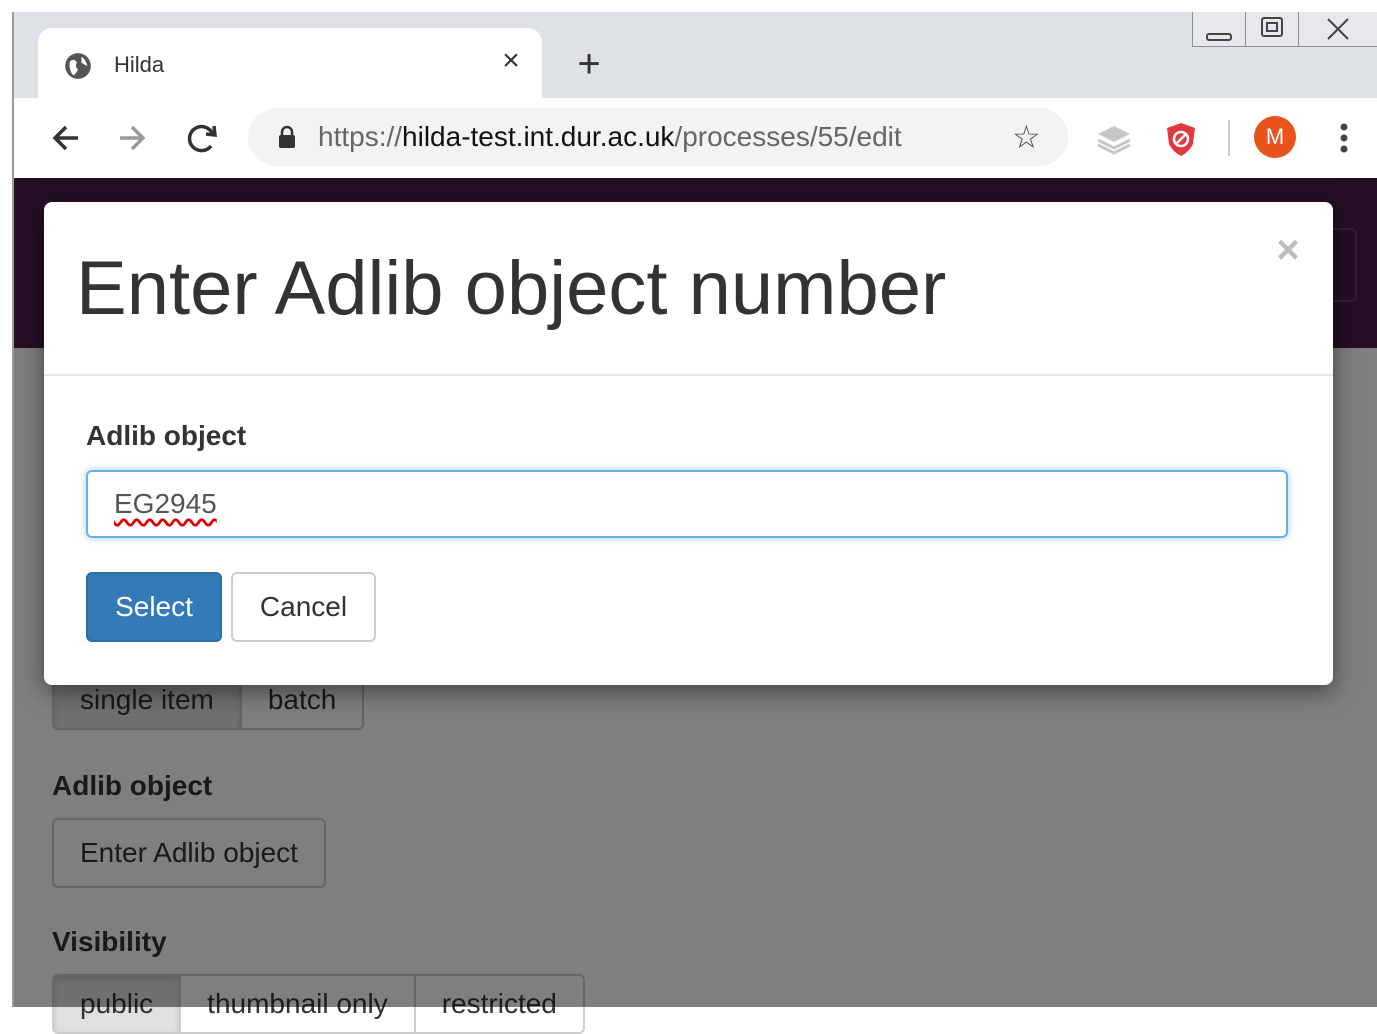 Image resolution: width=1377 pixels, height=1034 pixels. I want to click on url-host: hilda-test.int.dur.ac.uk, so click(538, 136).